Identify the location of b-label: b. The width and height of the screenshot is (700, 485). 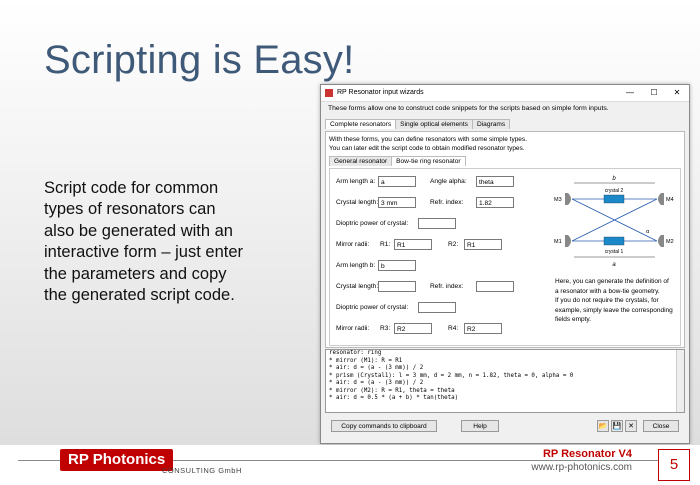
(614, 179).